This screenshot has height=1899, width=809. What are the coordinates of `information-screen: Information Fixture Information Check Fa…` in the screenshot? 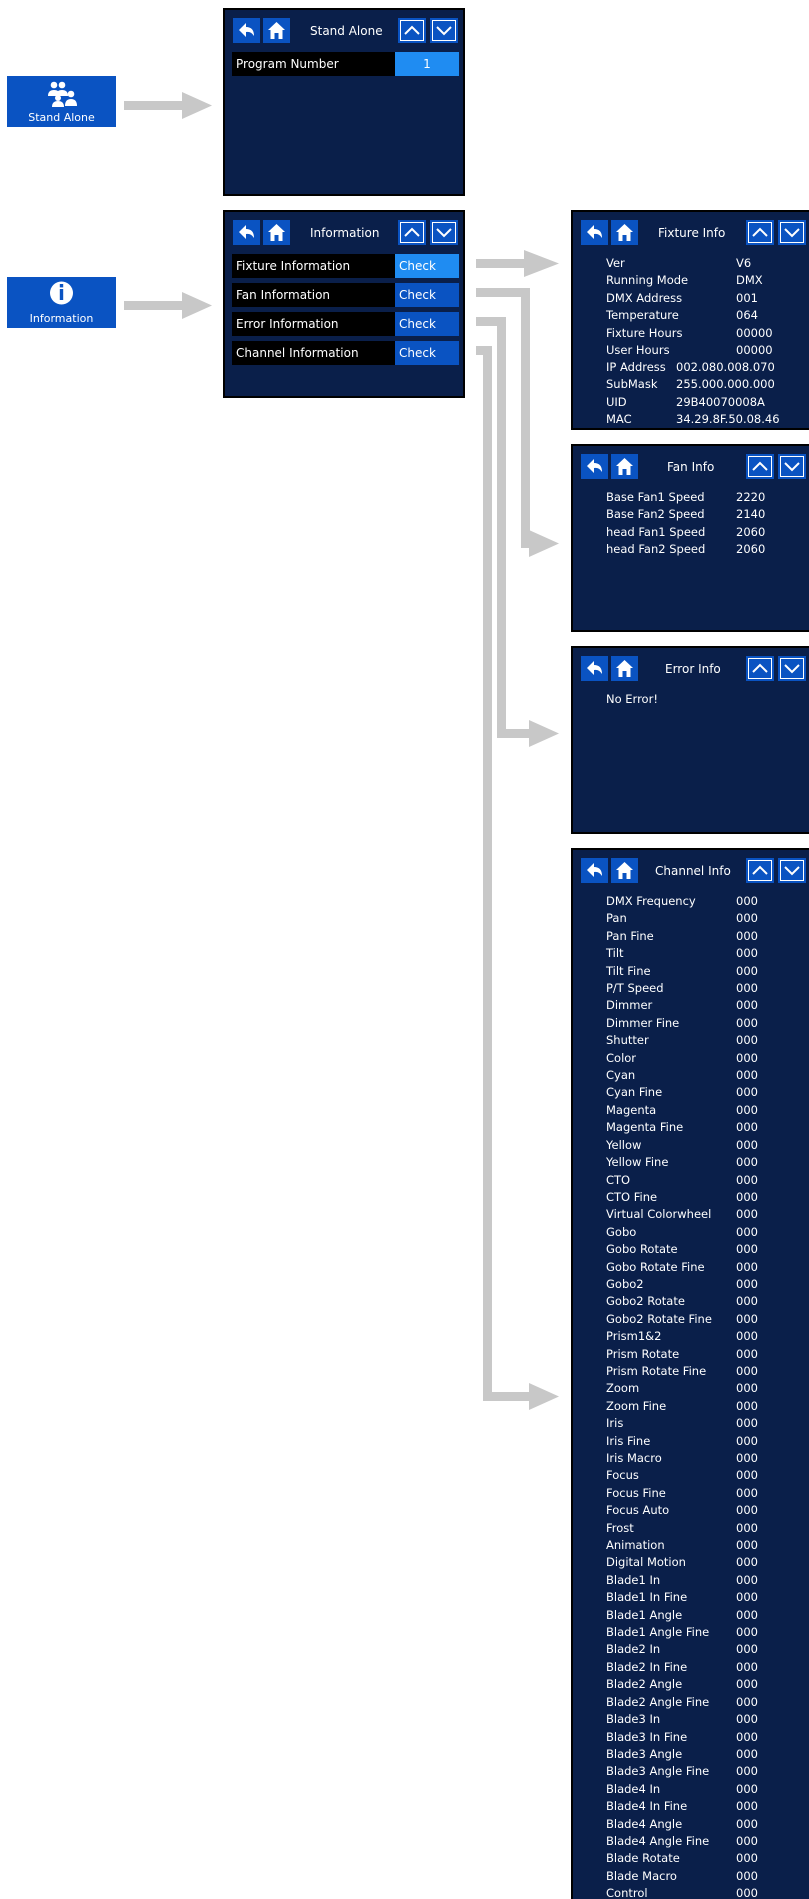 It's located at (344, 304).